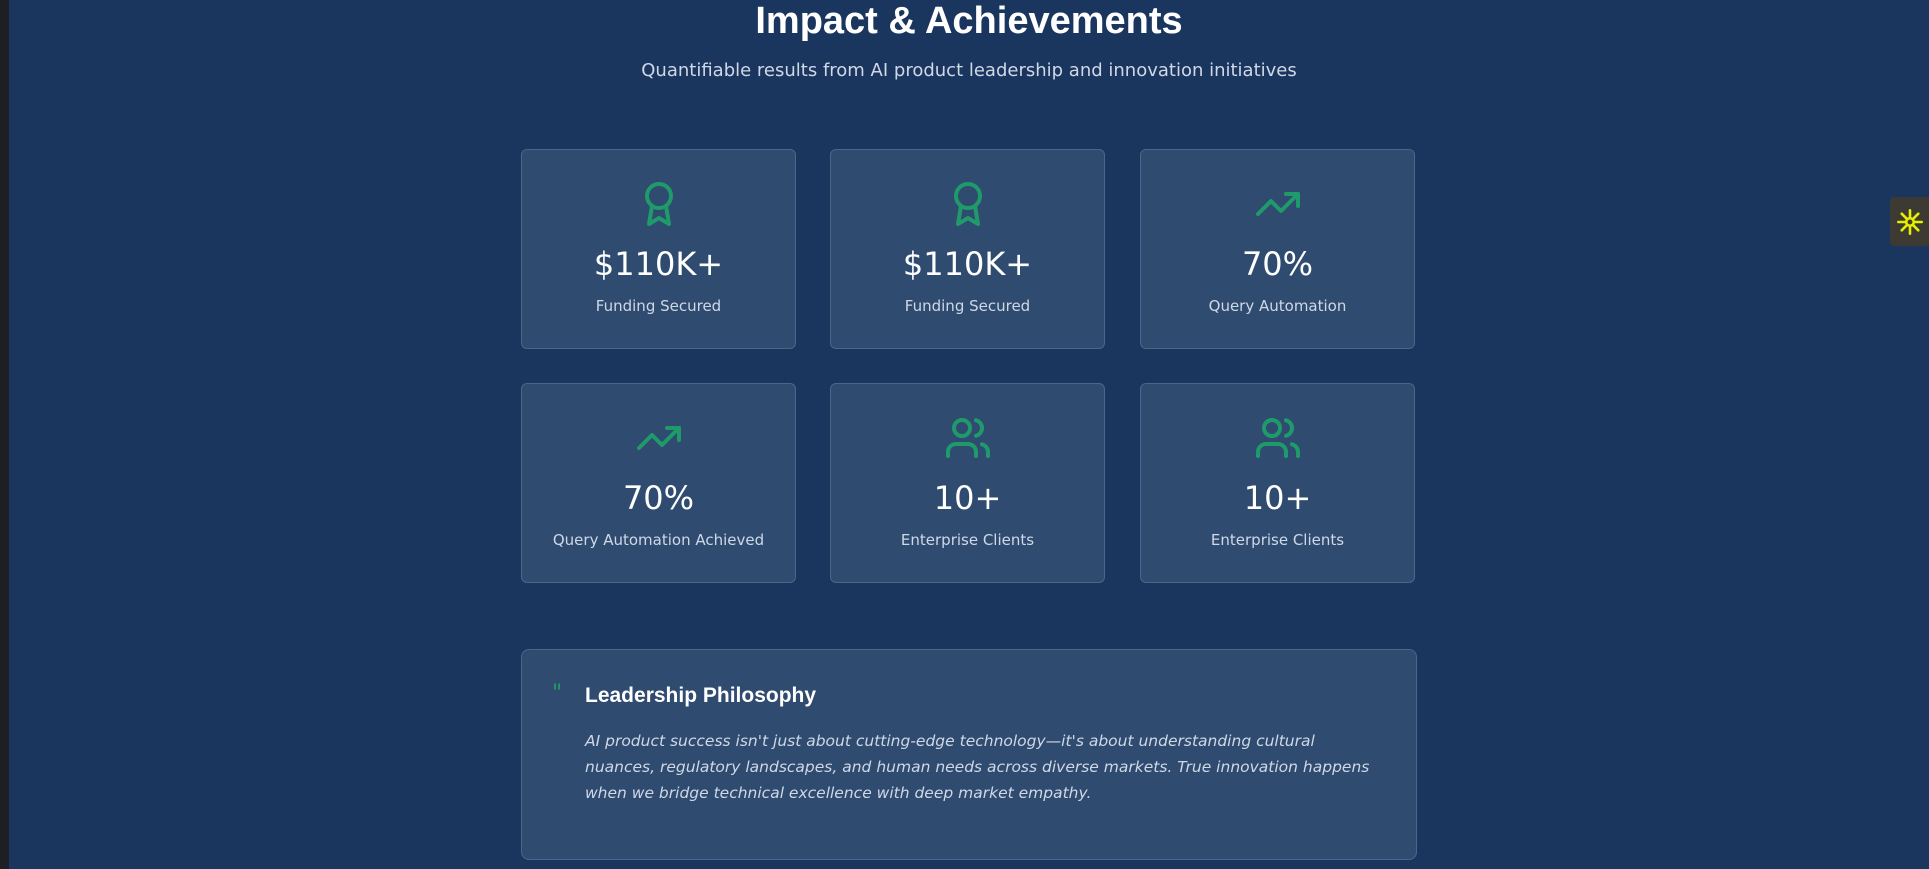  I want to click on stat-card-query-automation-achieved: 70% Query Automation Achieved, so click(658, 483).